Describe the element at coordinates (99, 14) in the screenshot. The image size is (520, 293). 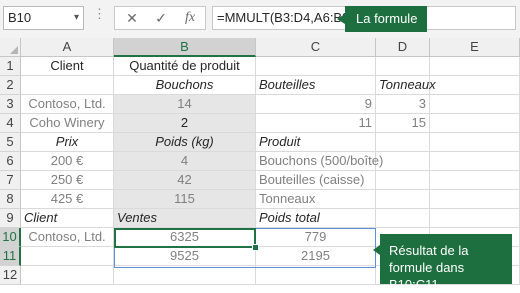
I see `more-options-icon: ⋮` at that location.